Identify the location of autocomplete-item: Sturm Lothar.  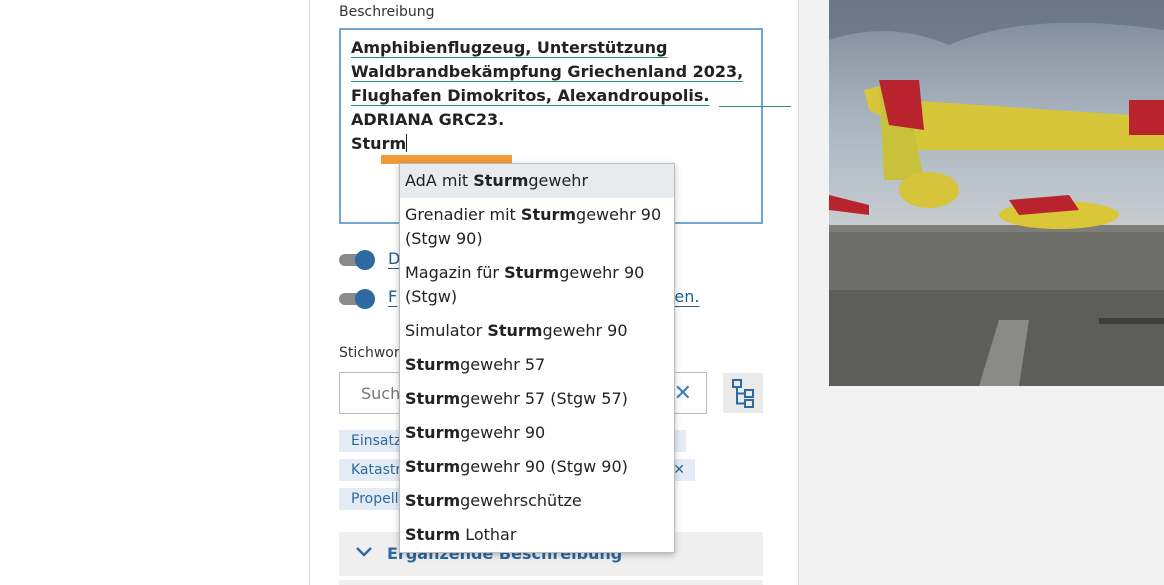
(537, 537).